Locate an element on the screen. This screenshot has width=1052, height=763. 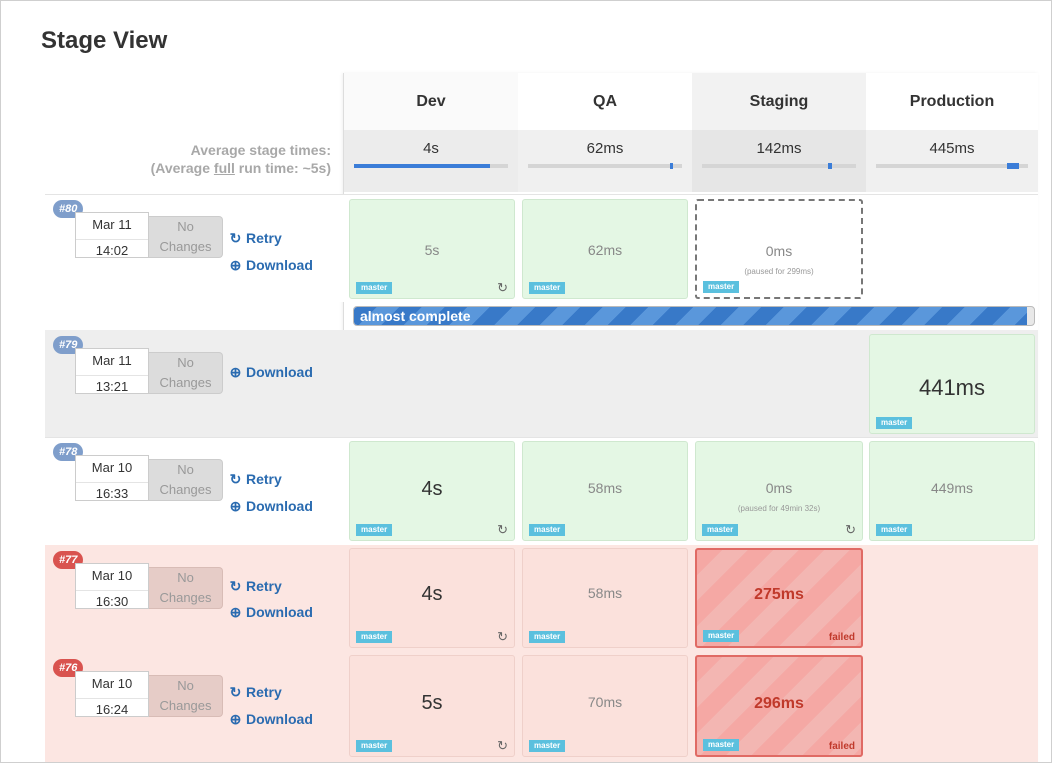
progress-label: almost complete is located at coordinates (415, 316).